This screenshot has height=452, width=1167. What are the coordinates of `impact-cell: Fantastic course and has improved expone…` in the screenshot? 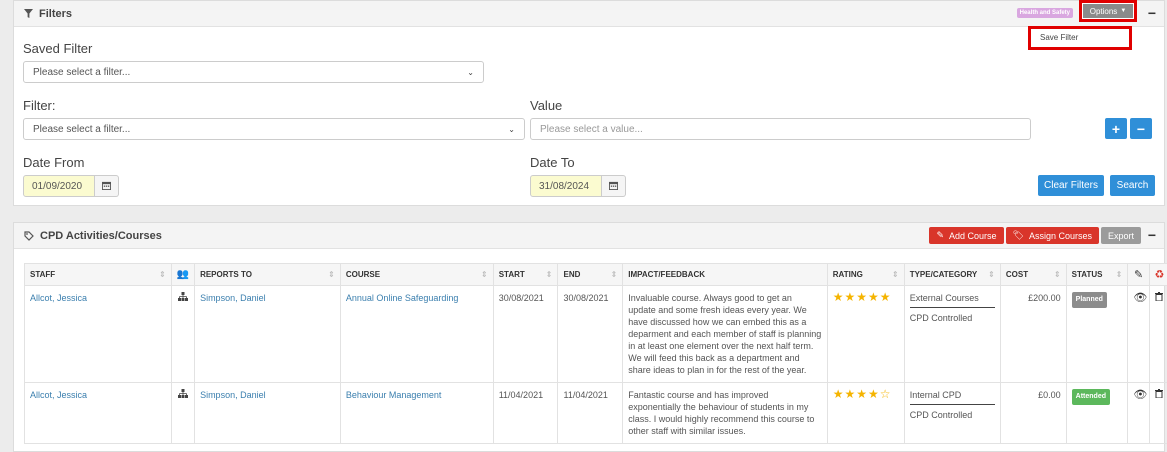 It's located at (725, 413).